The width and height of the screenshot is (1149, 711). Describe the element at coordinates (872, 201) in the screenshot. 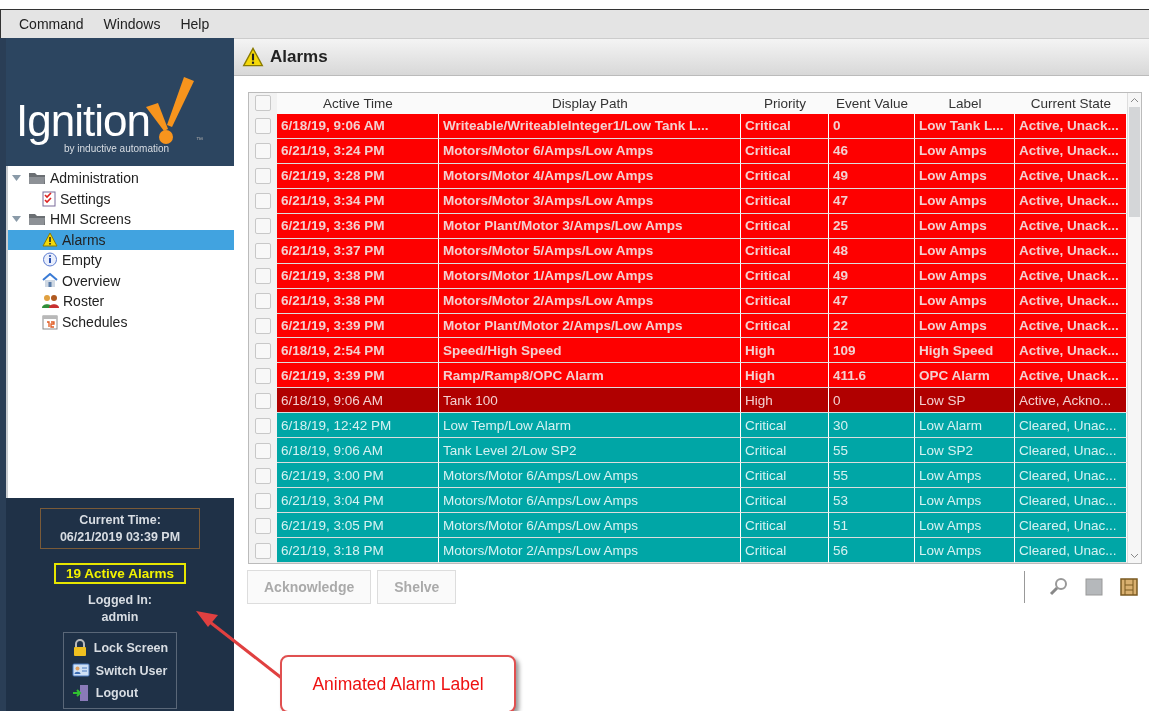

I see `table-cell: 47` at that location.